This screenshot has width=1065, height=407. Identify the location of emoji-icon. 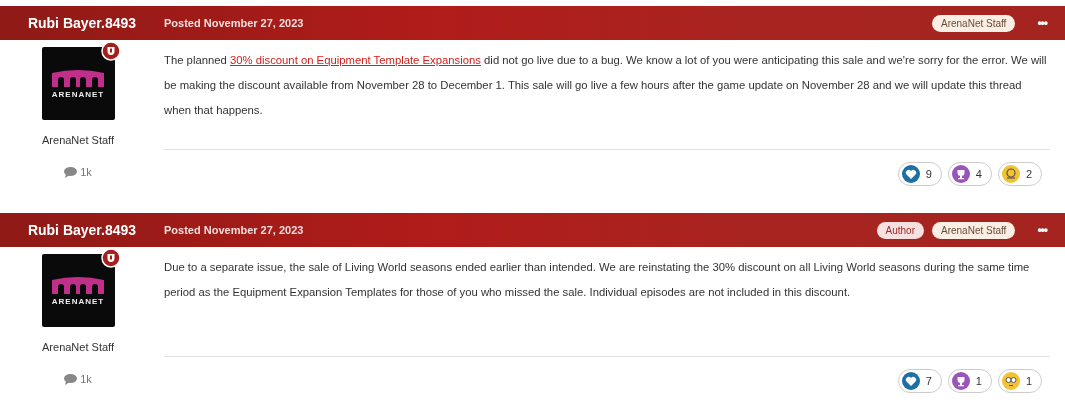
(1010, 174).